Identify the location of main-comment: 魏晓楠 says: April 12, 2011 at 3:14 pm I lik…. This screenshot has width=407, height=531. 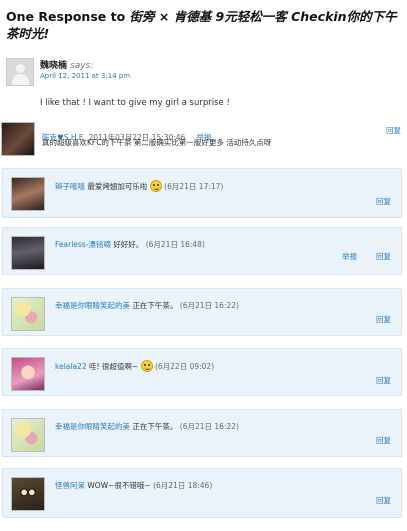
(204, 86).